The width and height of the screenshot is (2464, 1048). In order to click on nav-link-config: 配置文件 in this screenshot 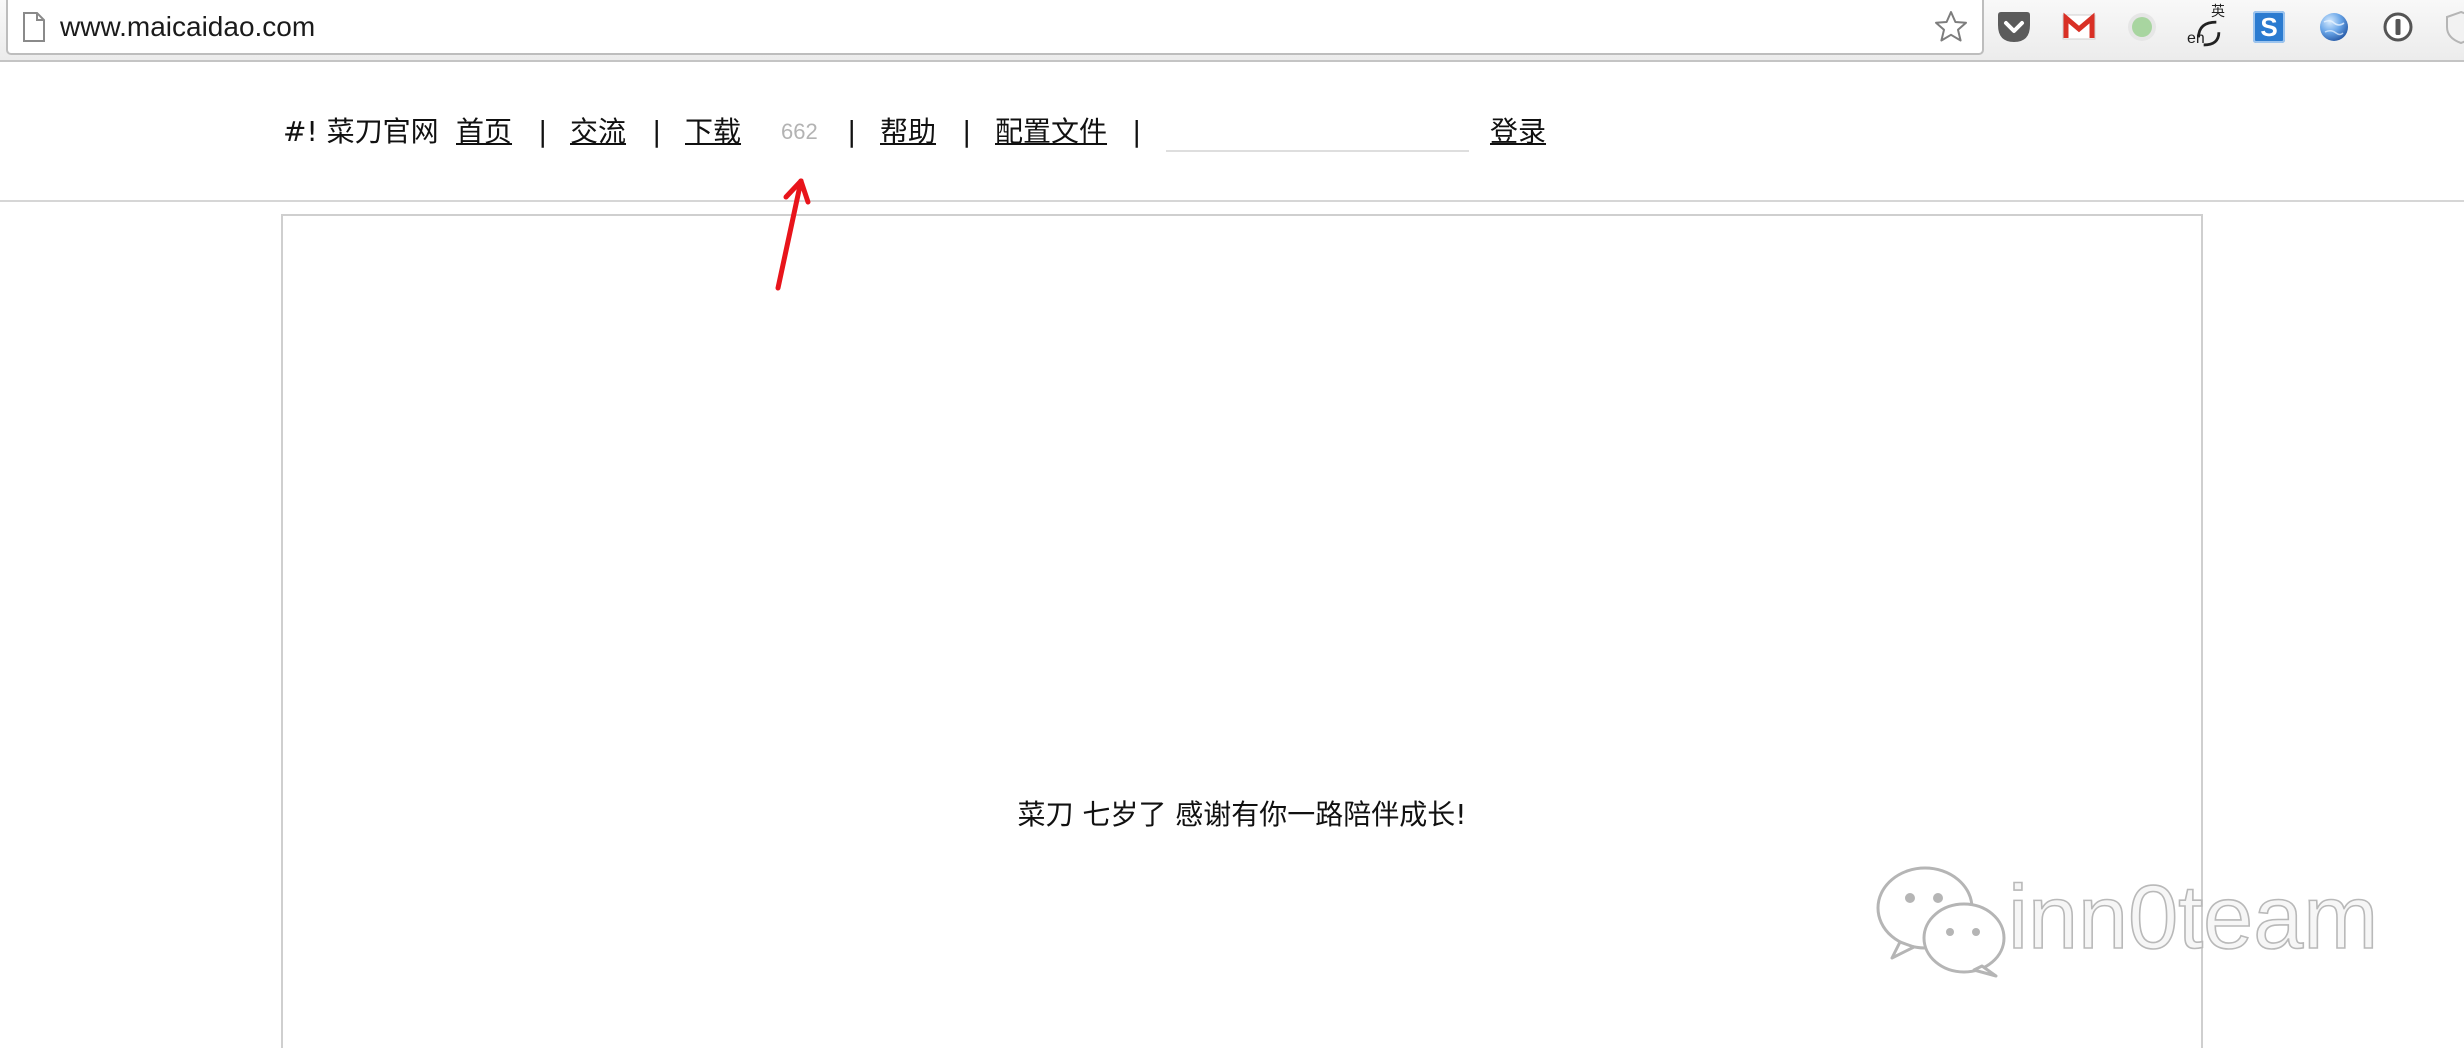, I will do `click(1051, 132)`.